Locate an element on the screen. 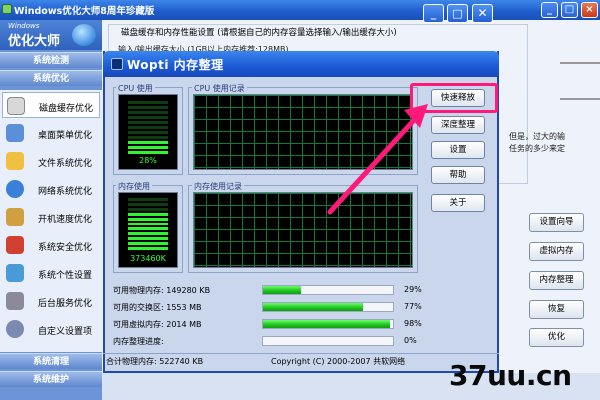 The width and height of the screenshot is (600, 400). annotation-arrow is located at coordinates (377, 159).